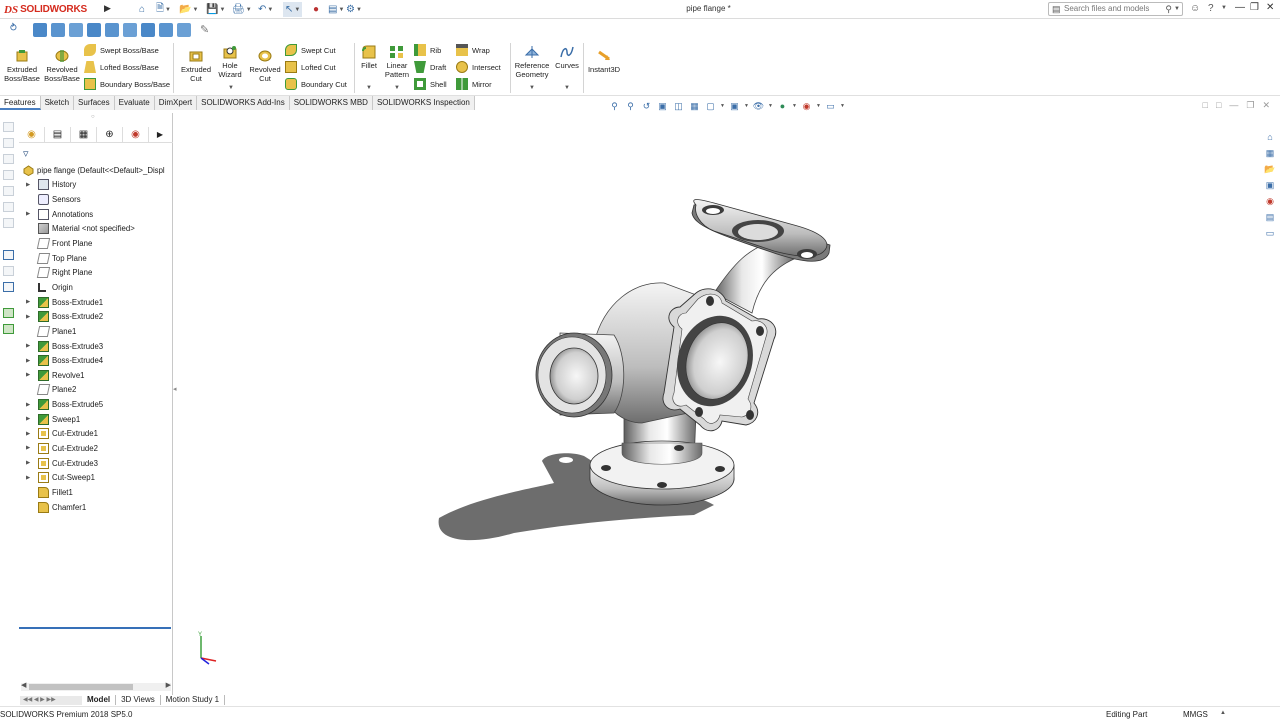 The image size is (1280, 720). I want to click on home-icon: ⌂, so click(142, 9).